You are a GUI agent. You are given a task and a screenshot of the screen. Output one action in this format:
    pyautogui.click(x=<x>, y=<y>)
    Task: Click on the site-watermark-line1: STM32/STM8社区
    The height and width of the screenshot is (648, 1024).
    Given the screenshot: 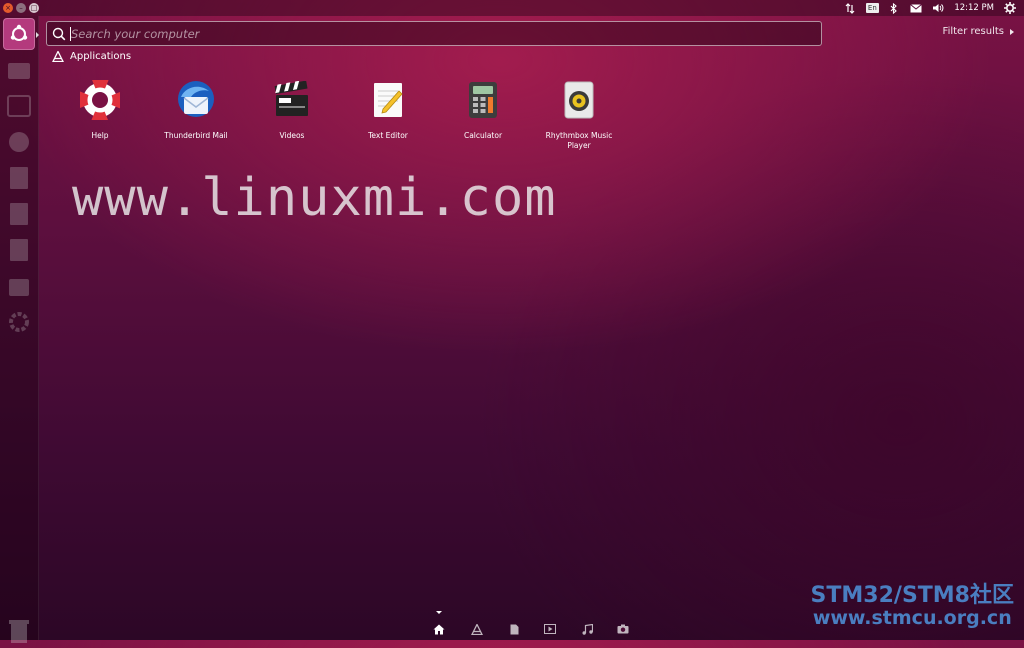 What is the action you would take?
    pyautogui.click(x=912, y=595)
    